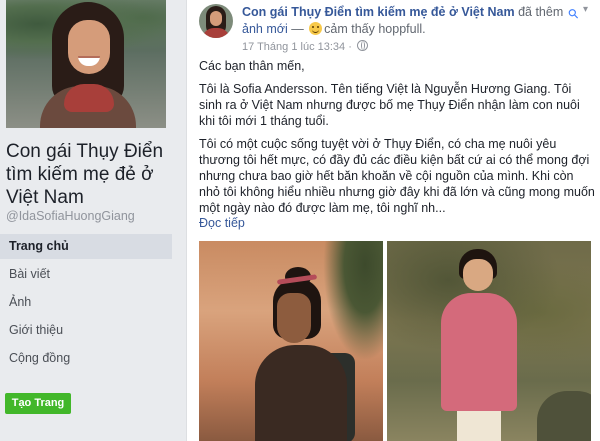 The width and height of the screenshot is (600, 441). I want to click on author-avatar, so click(216, 21).